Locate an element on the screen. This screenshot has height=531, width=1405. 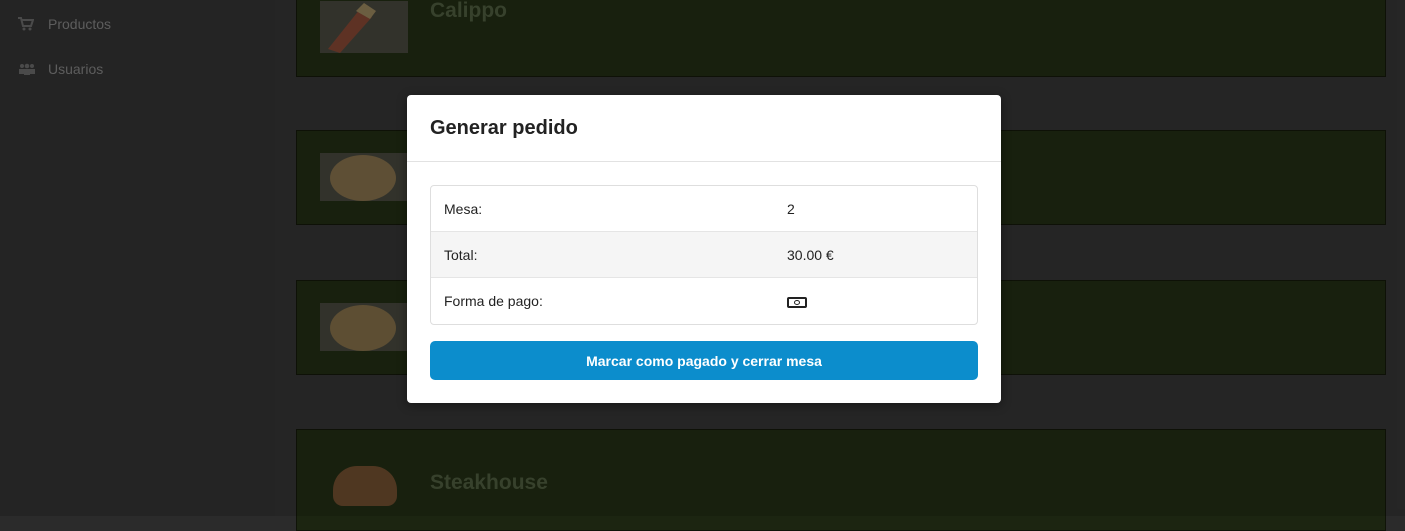
order-details-table: Mesa: 2 Total: 30.00 € Forma de pago: is located at coordinates (704, 255).